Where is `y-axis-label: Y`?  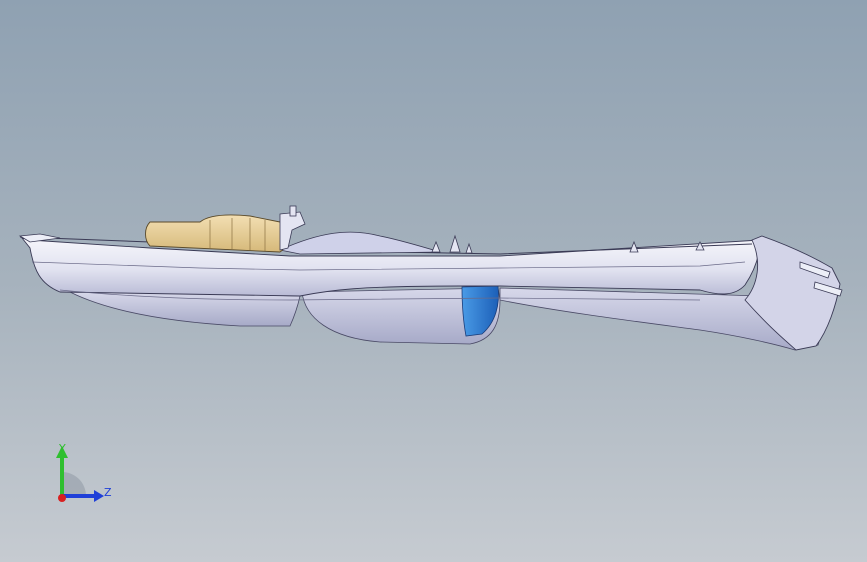
y-axis-label: Y is located at coordinates (62, 448).